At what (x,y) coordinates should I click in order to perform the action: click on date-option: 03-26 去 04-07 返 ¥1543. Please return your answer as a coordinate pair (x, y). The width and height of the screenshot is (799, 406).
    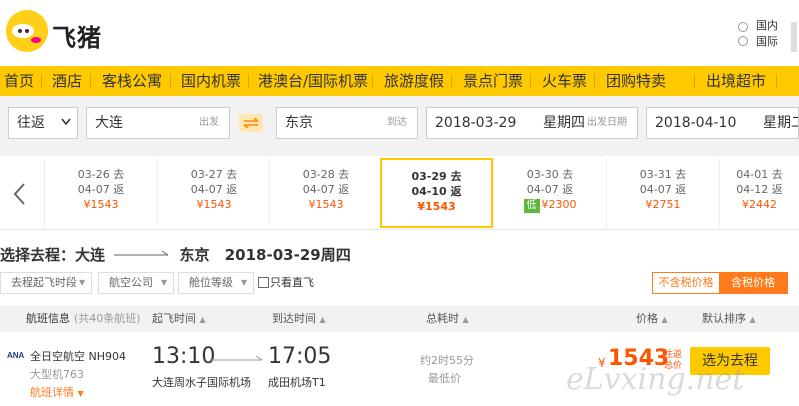
    Looking at the image, I should click on (100, 193).